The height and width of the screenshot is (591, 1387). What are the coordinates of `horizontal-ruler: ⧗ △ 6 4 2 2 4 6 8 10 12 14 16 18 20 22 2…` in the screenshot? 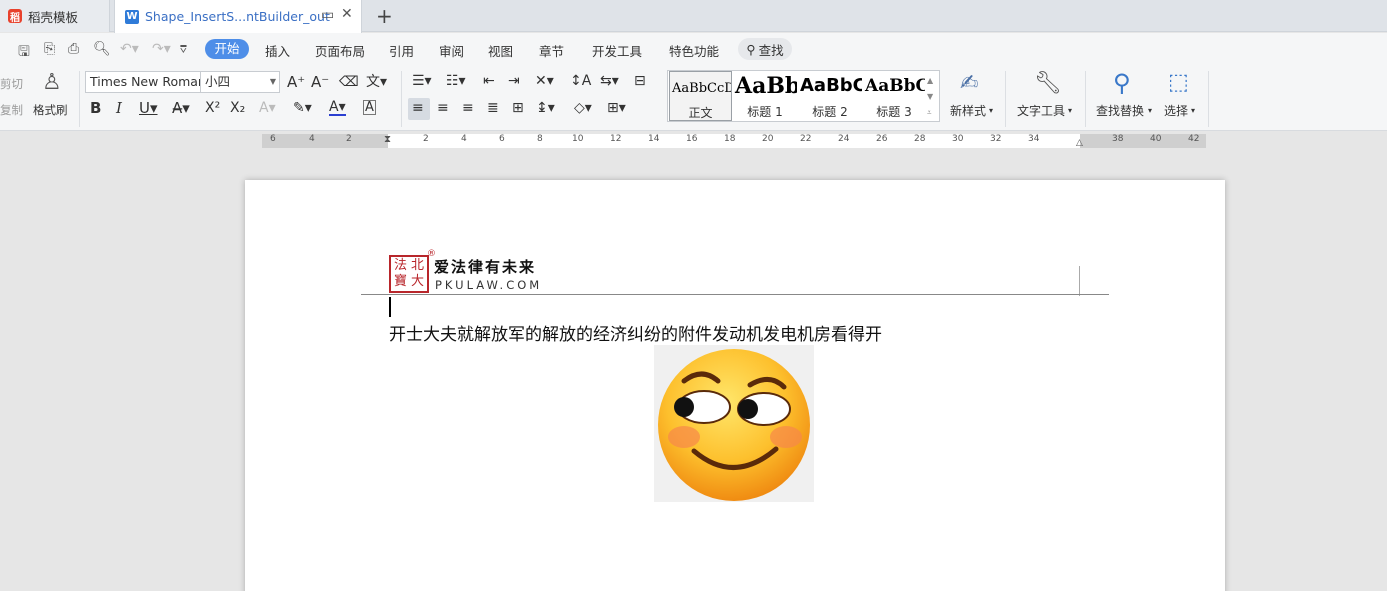 It's located at (693, 141).